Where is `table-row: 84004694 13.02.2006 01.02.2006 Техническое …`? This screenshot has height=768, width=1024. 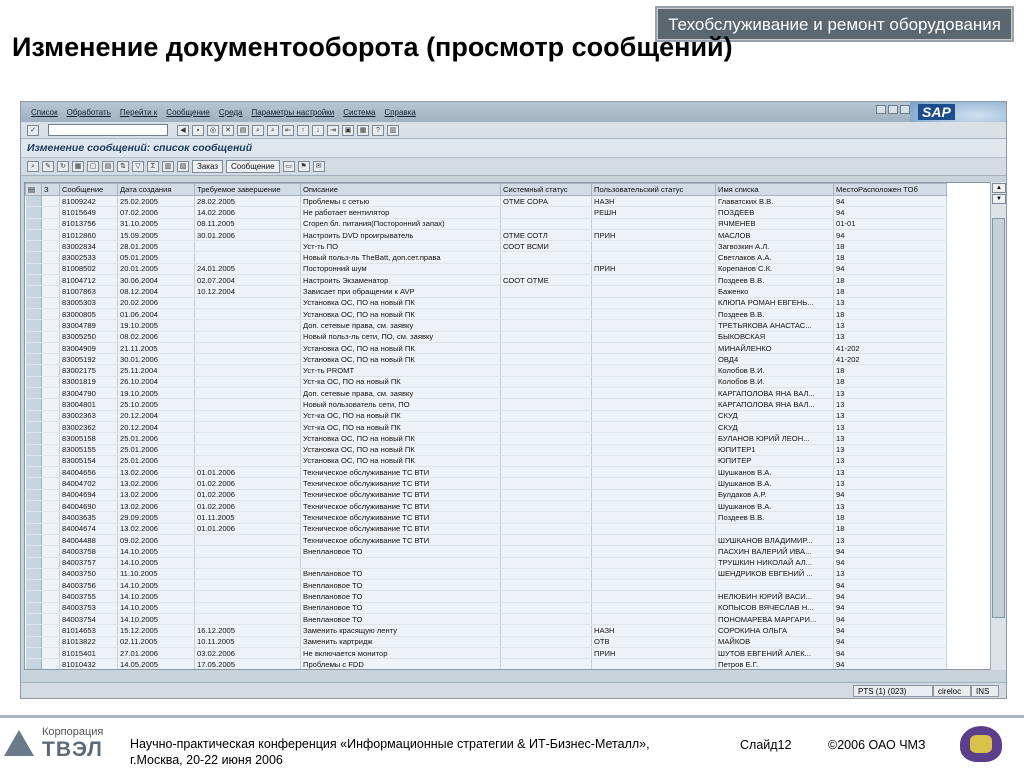
table-row: 84004694 13.02.2006 01.02.2006 Техническое … is located at coordinates (486, 495).